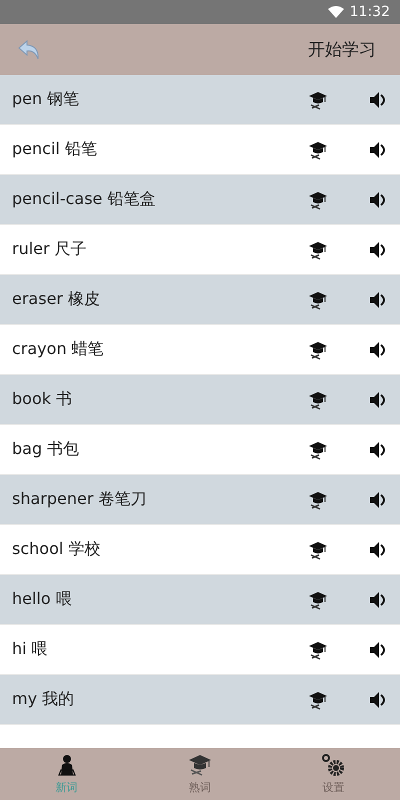 The height and width of the screenshot is (800, 400). Describe the element at coordinates (46, 99) in the screenshot. I see `word-text: pen 钢笔` at that location.